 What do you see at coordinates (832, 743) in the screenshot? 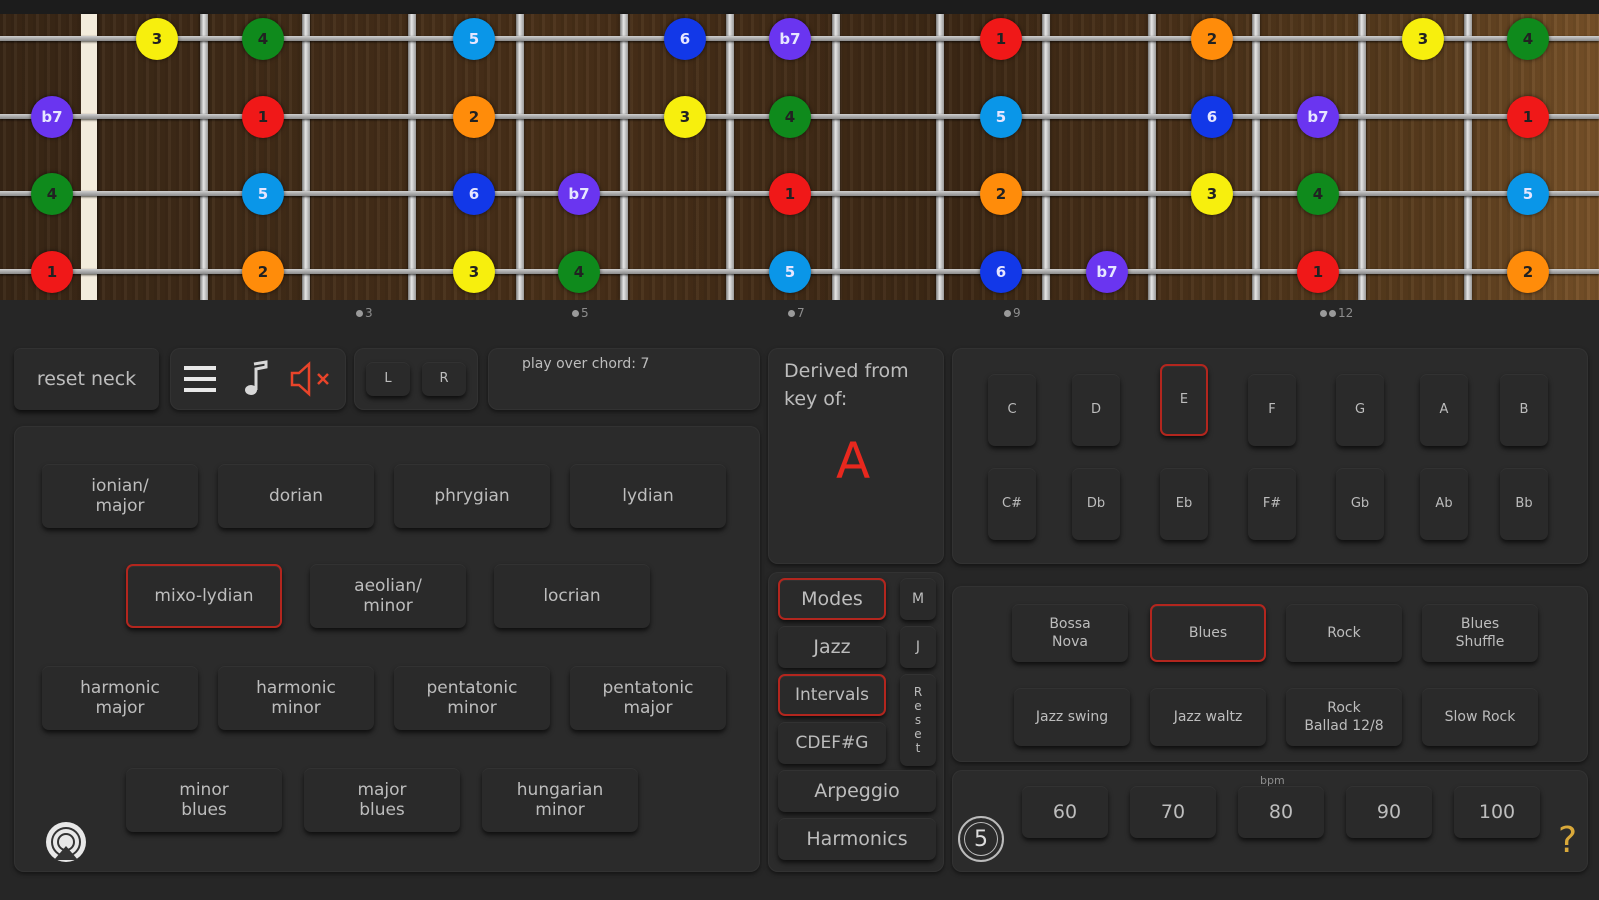
I see `cdefg-button: CDEF#G` at bounding box center [832, 743].